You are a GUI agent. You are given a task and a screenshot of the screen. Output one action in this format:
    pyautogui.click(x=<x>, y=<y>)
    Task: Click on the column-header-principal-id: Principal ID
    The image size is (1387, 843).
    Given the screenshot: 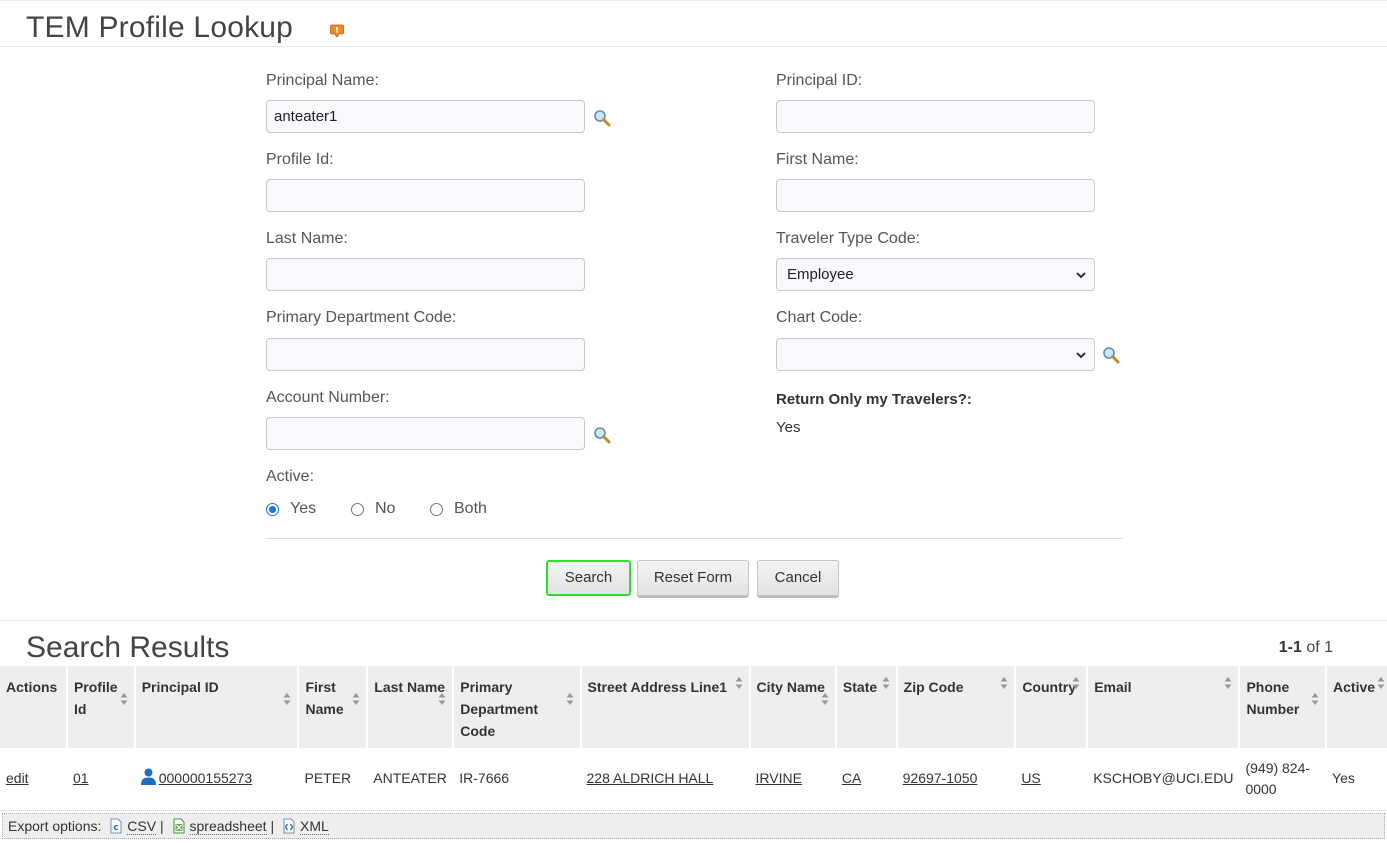 What is the action you would take?
    pyautogui.click(x=217, y=707)
    